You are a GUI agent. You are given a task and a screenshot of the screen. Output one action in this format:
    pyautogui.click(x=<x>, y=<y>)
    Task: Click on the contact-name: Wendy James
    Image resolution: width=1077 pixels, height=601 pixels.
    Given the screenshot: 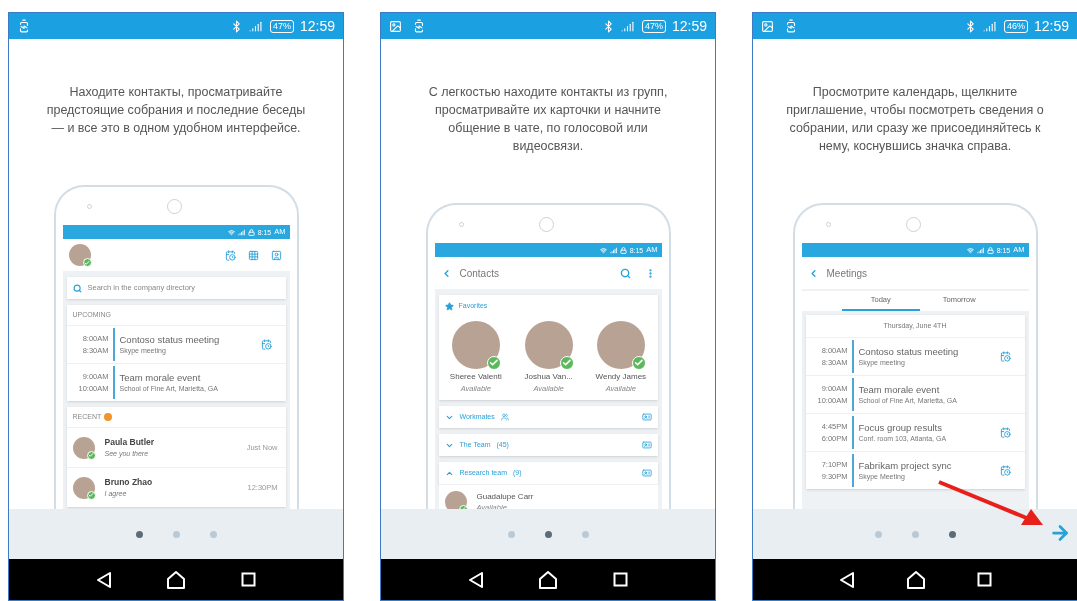 What is the action you would take?
    pyautogui.click(x=621, y=377)
    